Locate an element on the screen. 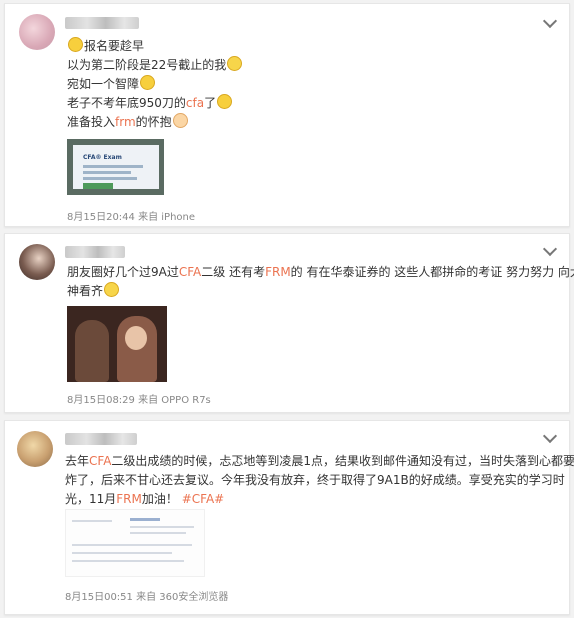 This screenshot has height=618, width=574. screenshot-image: CFA® Exam is located at coordinates (116, 167).